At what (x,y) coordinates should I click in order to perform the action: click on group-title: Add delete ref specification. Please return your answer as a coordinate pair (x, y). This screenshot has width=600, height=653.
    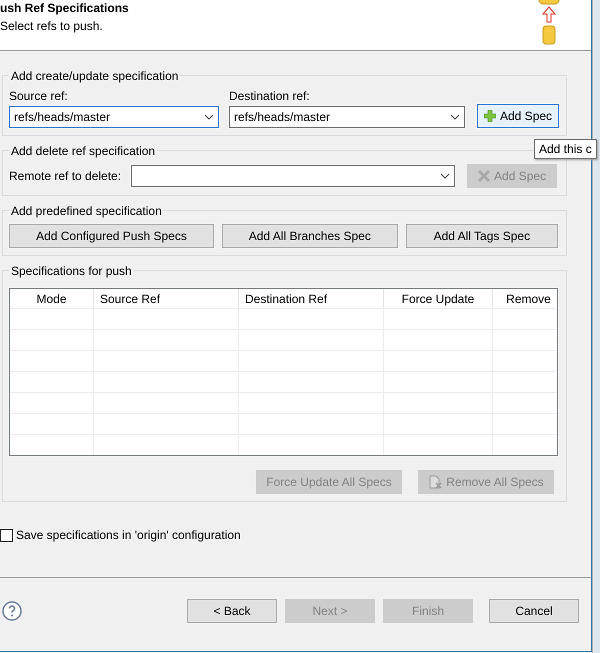
    Looking at the image, I should click on (83, 151).